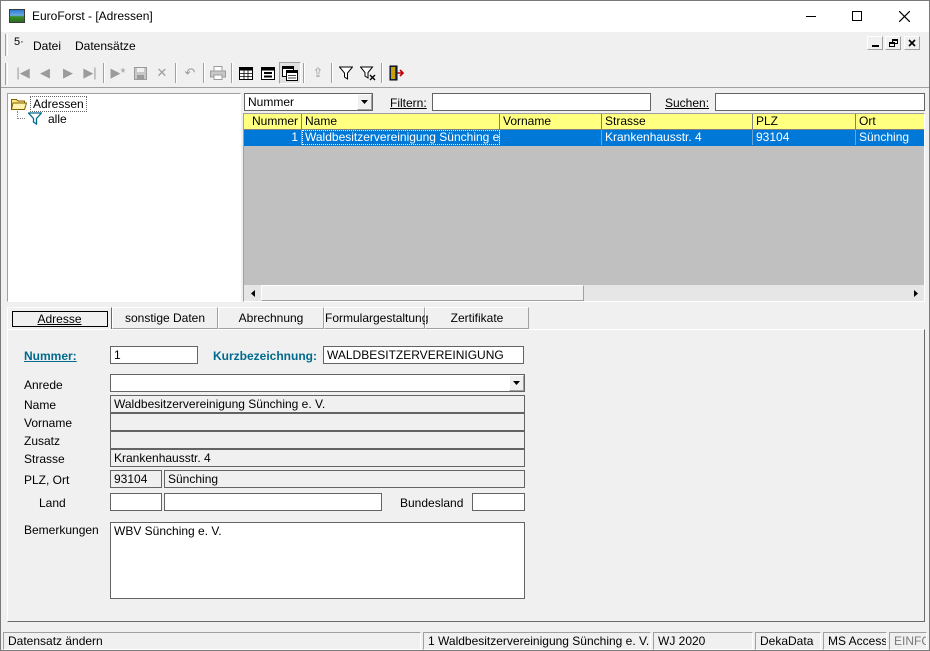 The width and height of the screenshot is (930, 651). What do you see at coordinates (551, 121) in the screenshot?
I see `col-header-vorname: Vorname` at bounding box center [551, 121].